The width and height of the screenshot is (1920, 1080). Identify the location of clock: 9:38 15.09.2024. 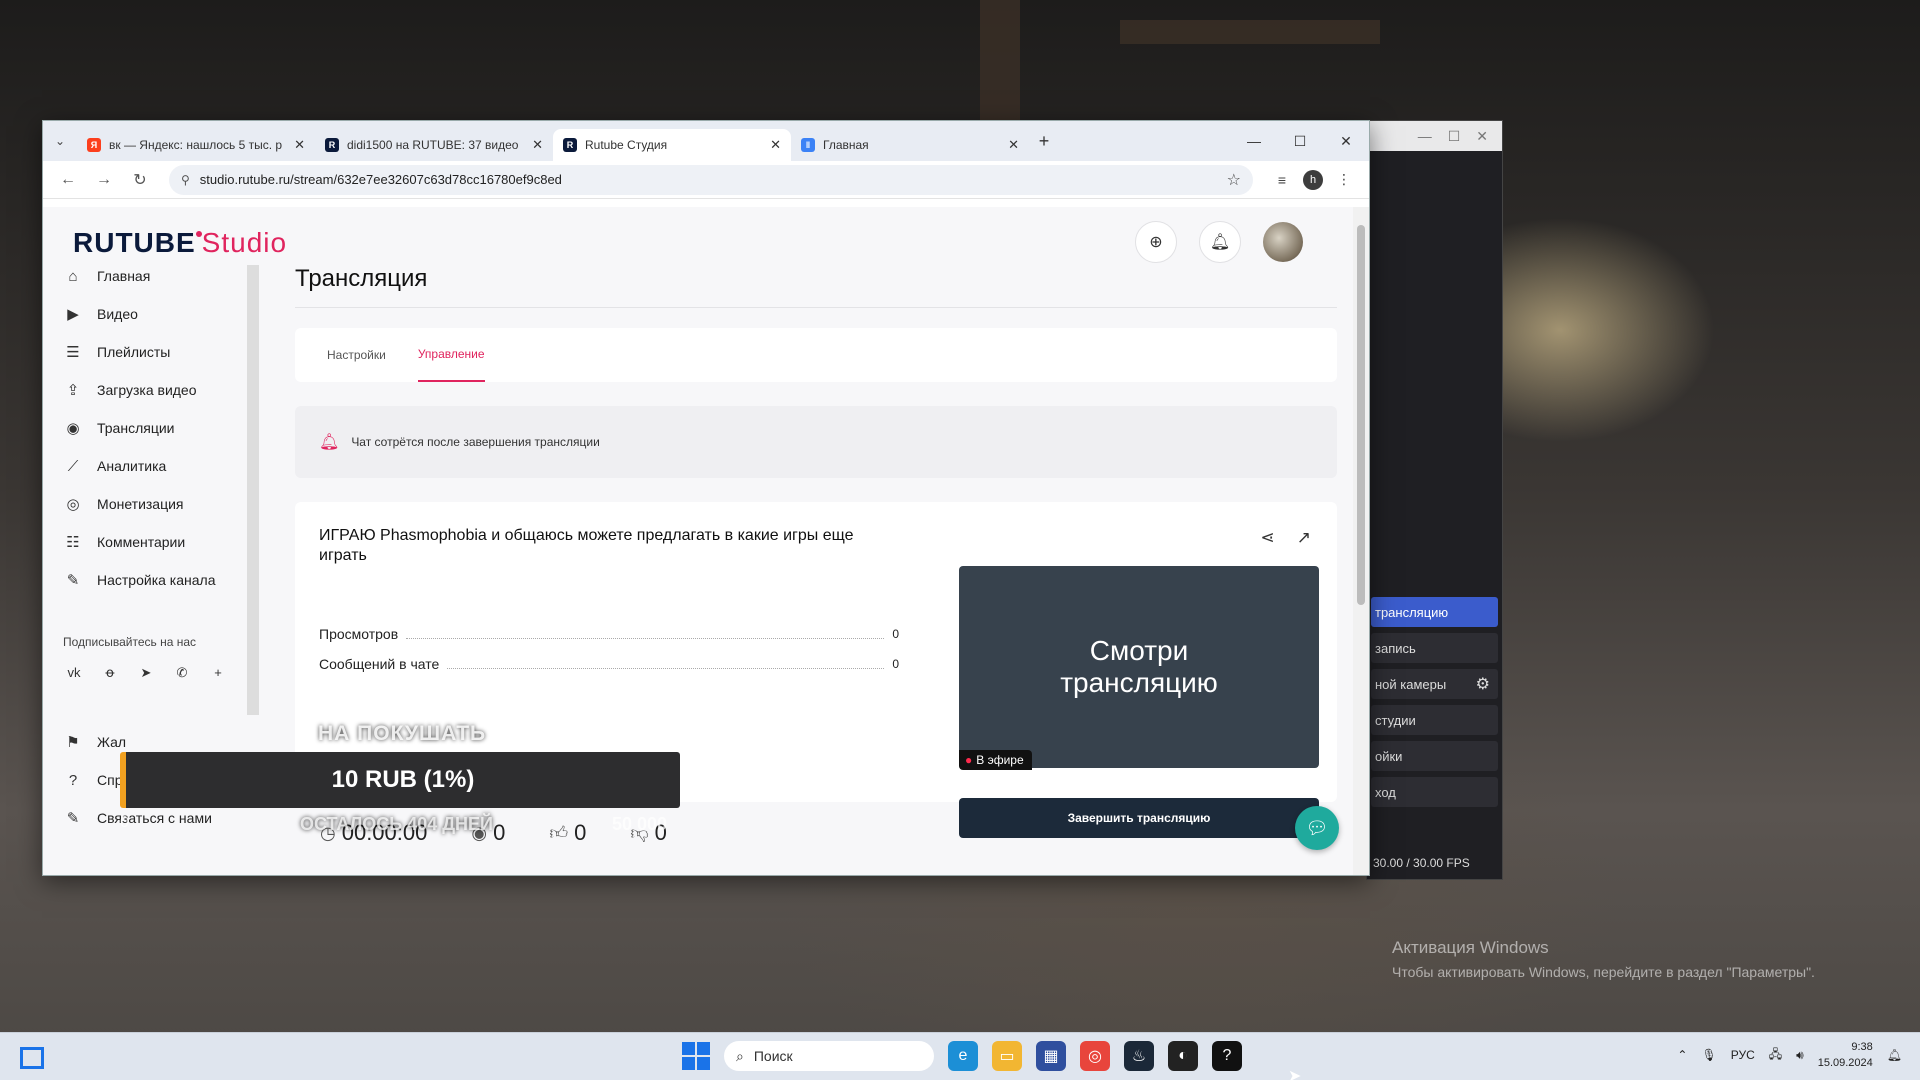
(1845, 1055).